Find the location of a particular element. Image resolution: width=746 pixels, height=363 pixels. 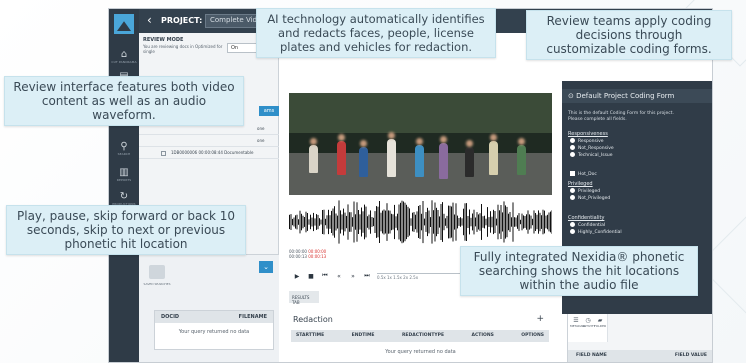

radio-option: Confidential is located at coordinates (638, 225).